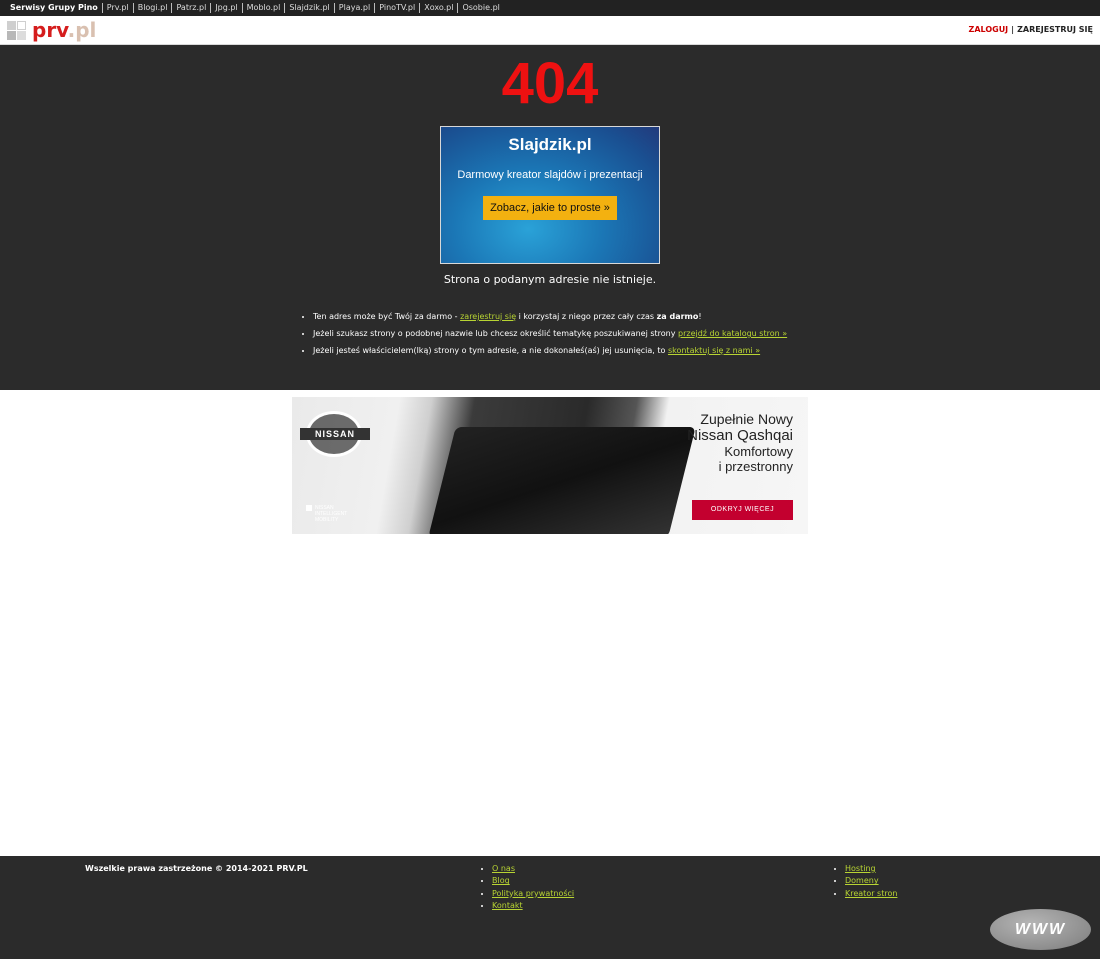 The width and height of the screenshot is (1100, 959). I want to click on footer-link-about: O nas, so click(503, 868).